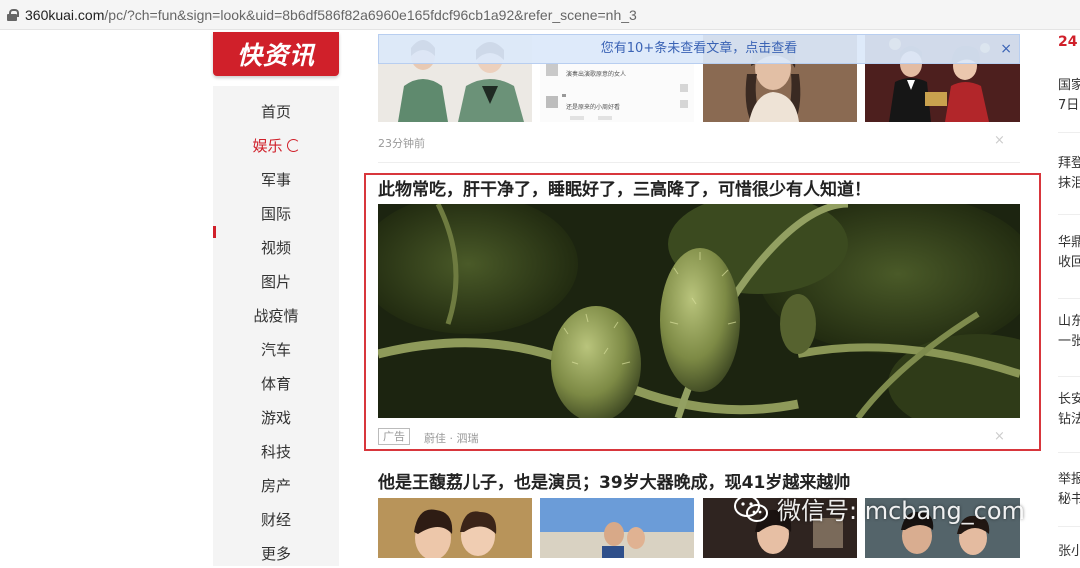 This screenshot has height=568, width=1080. I want to click on nav-item-auto: 汽车, so click(276, 350).